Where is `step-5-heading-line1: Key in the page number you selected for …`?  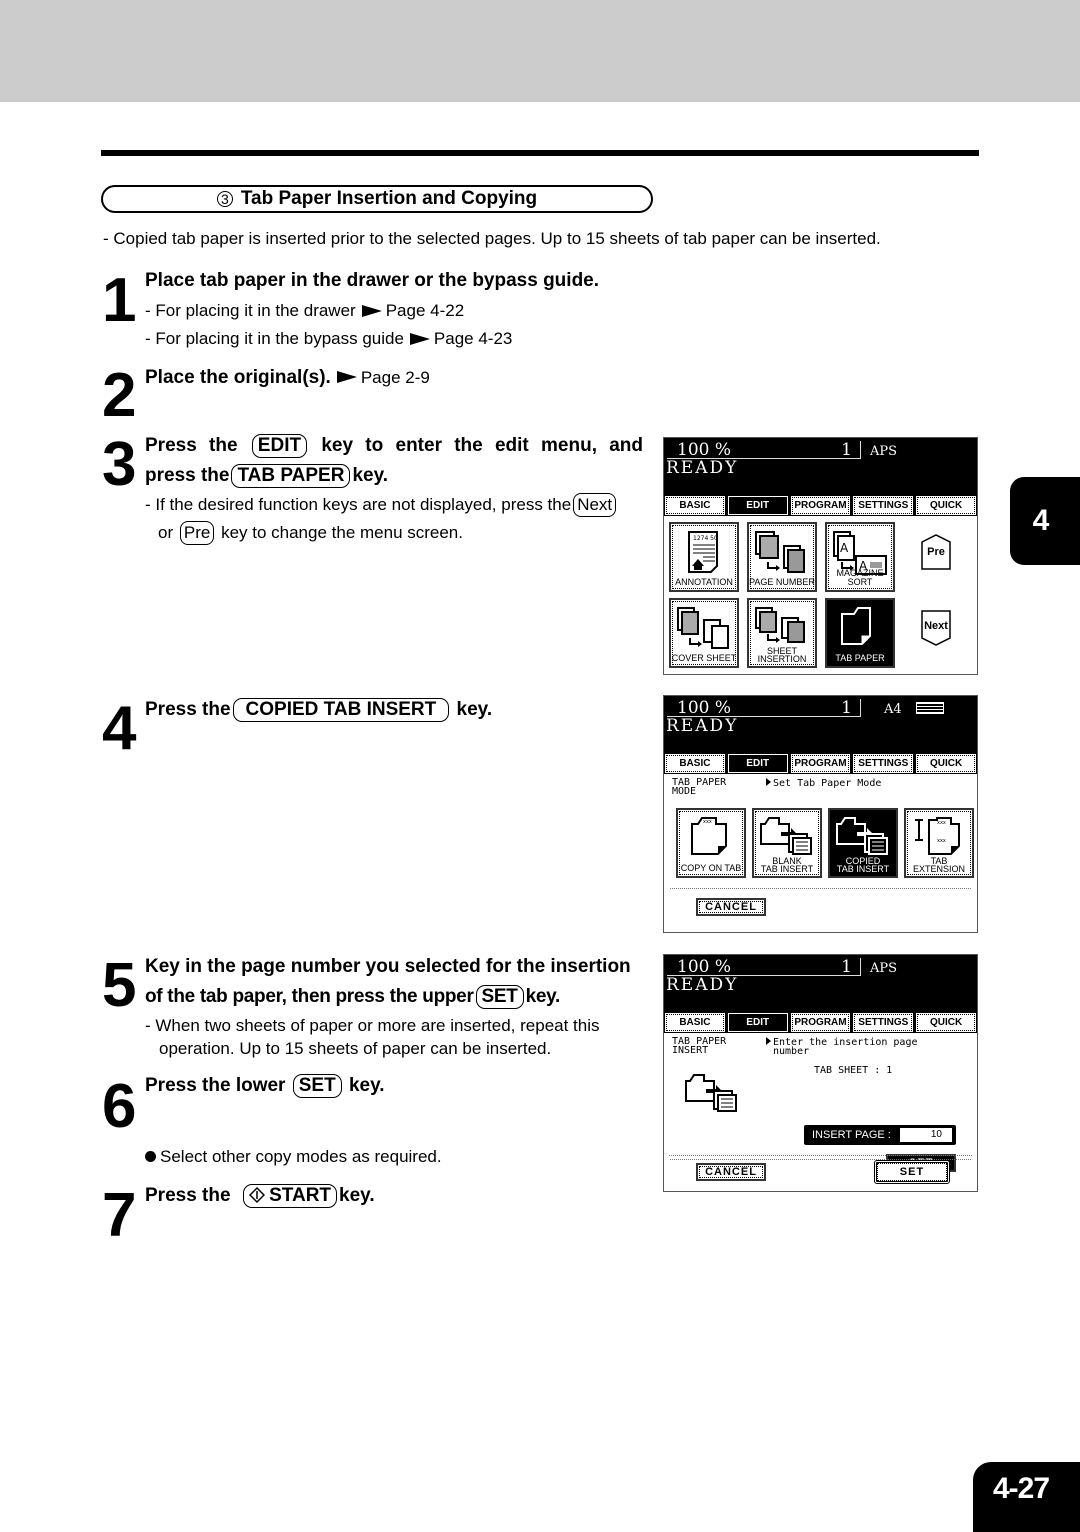 step-5-heading-line1: Key in the page number you selected for … is located at coordinates (388, 966).